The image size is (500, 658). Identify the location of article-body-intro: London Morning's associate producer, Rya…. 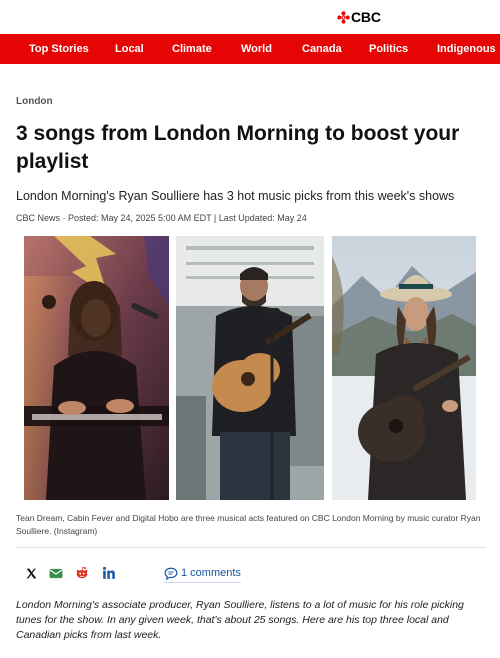
(240, 620).